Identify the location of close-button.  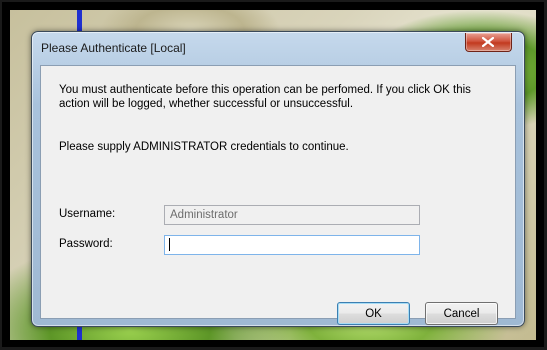
(488, 42).